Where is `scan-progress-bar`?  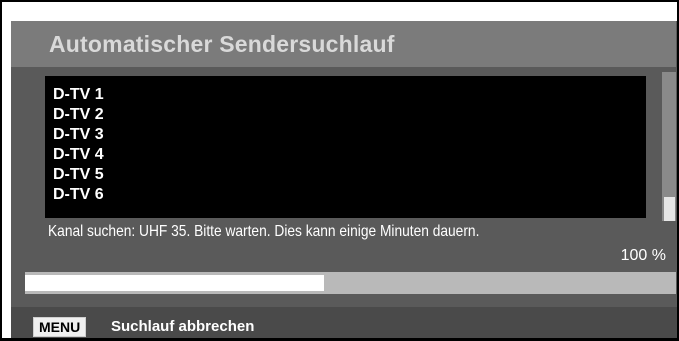 scan-progress-bar is located at coordinates (350, 283).